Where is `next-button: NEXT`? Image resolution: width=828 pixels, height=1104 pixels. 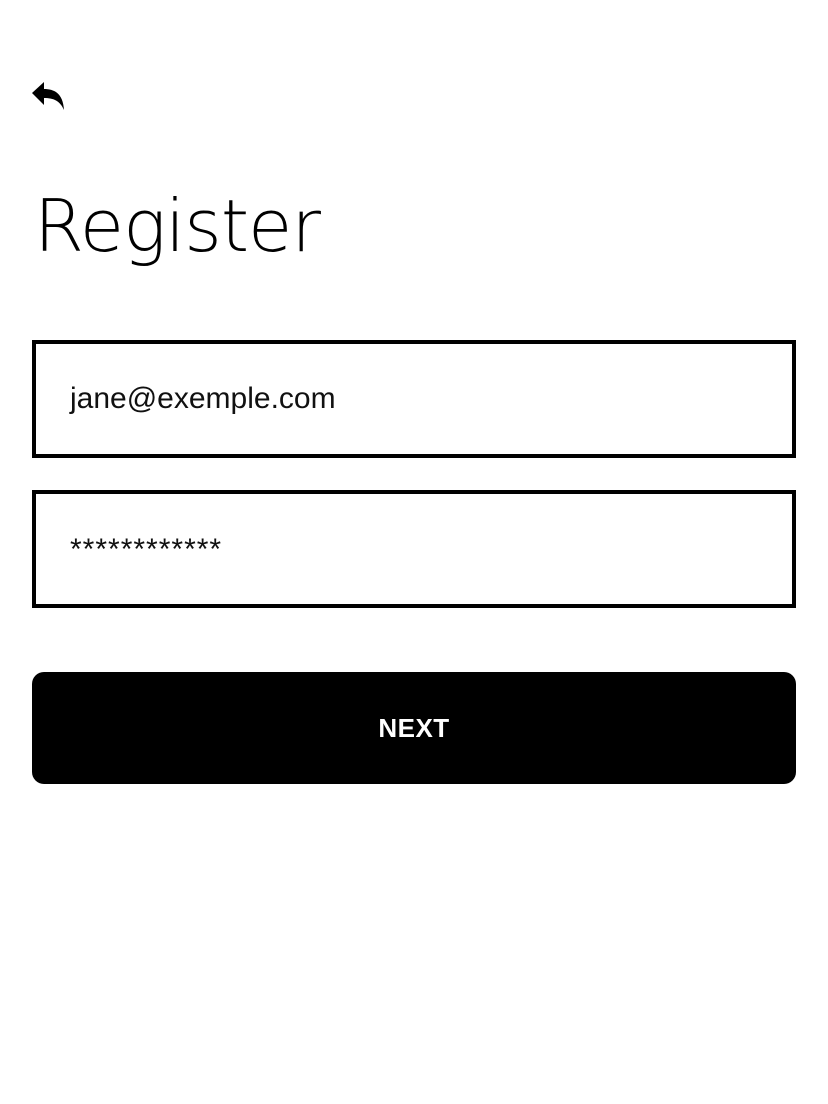
next-button: NEXT is located at coordinates (414, 728).